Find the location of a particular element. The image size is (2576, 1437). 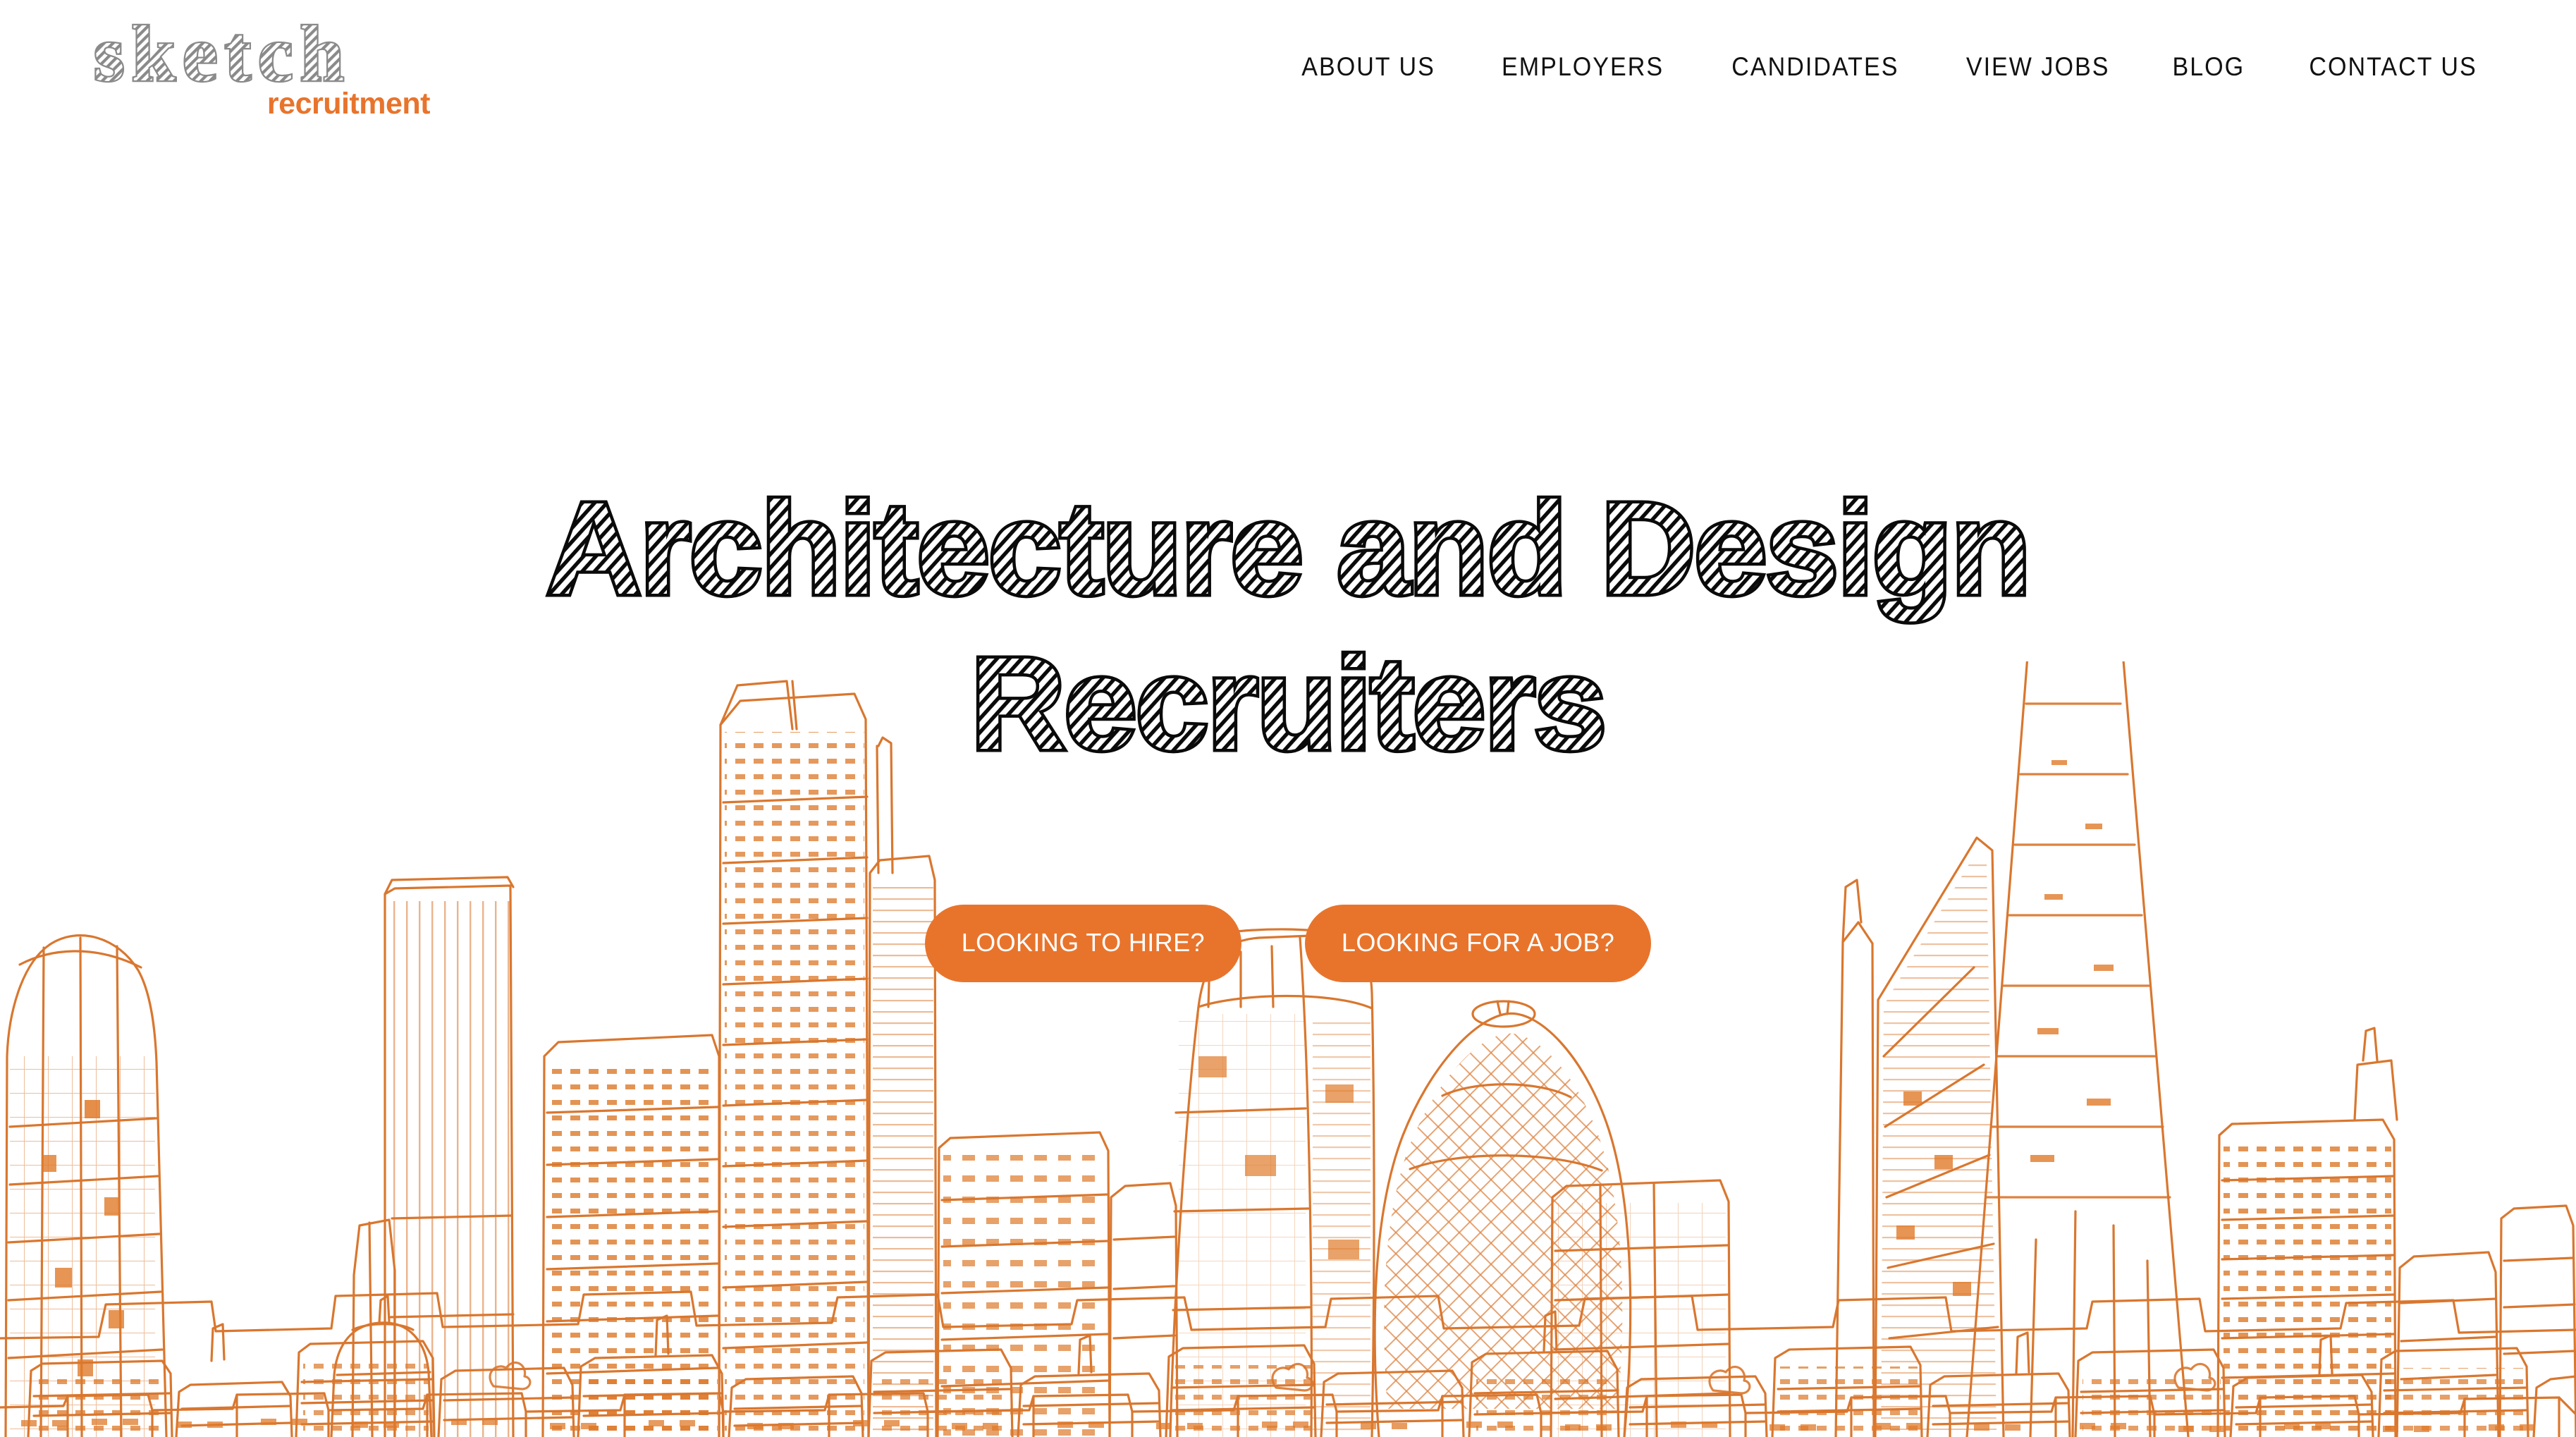

nav-contact-us: CONTACT US is located at coordinates (2392, 67).